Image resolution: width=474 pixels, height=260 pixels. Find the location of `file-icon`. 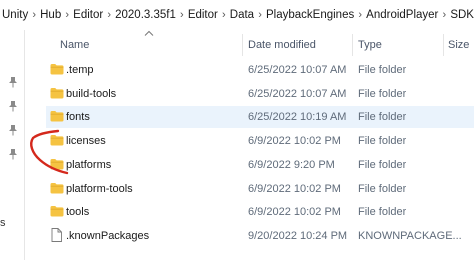

file-icon is located at coordinates (56, 234).